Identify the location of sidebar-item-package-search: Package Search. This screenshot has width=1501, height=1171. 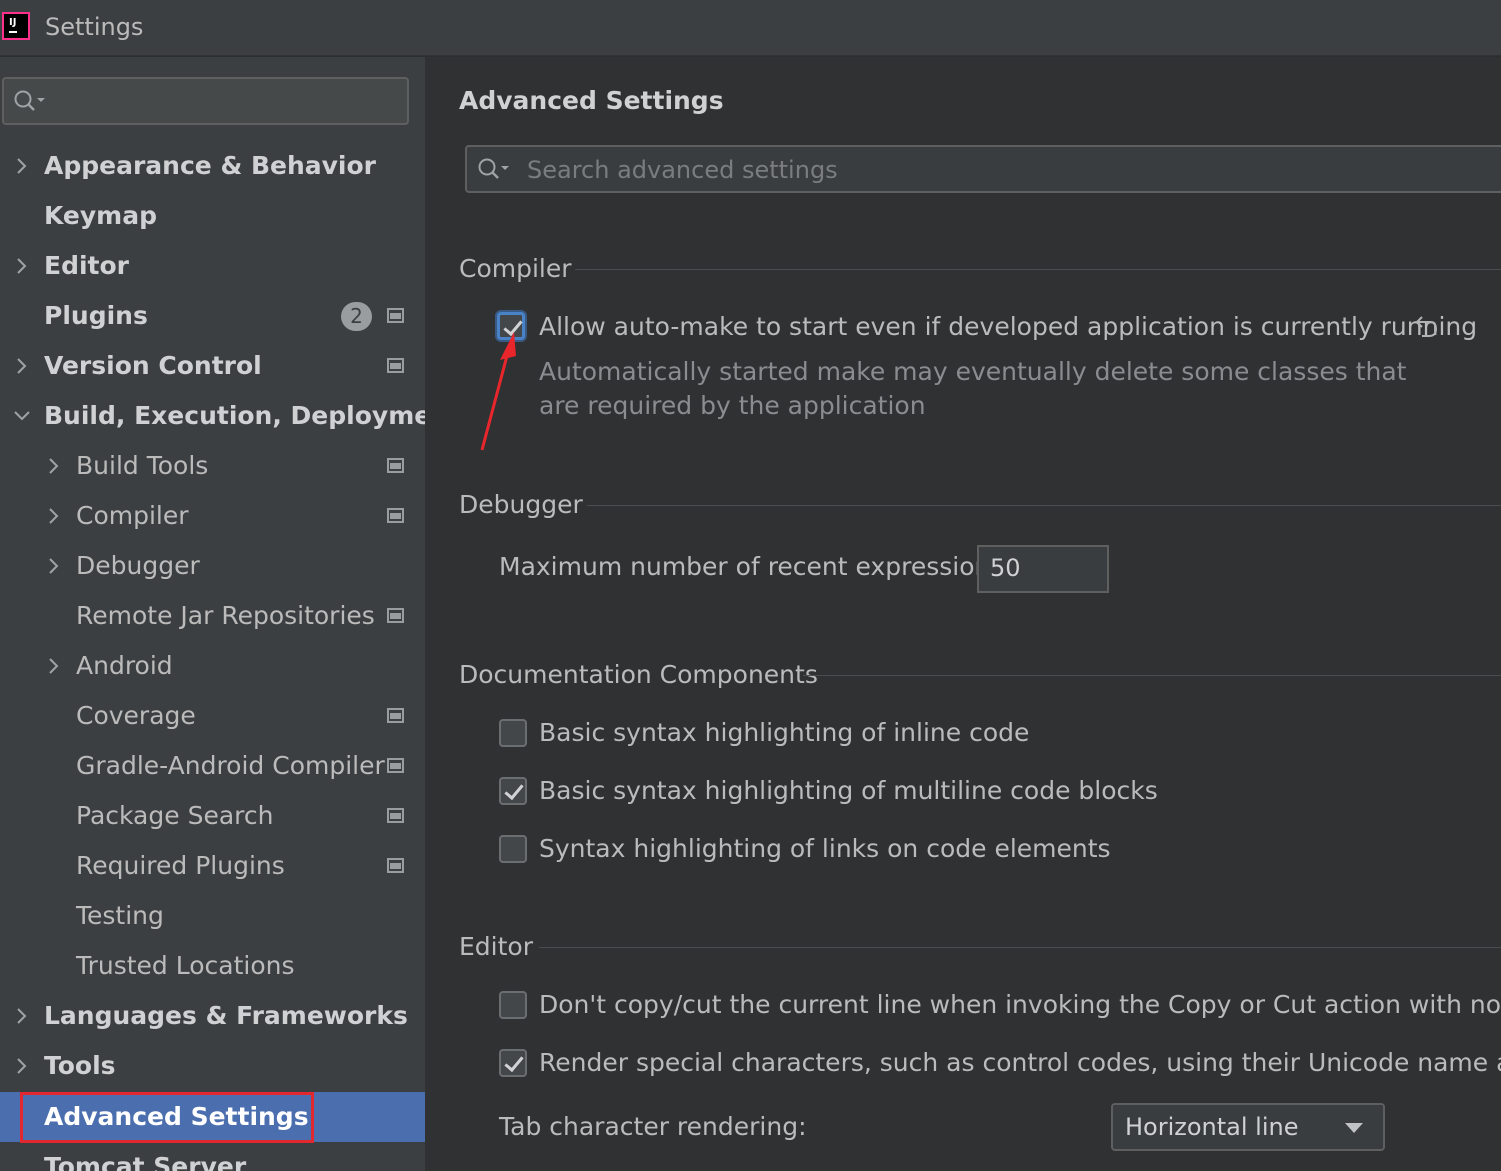
(212, 816).